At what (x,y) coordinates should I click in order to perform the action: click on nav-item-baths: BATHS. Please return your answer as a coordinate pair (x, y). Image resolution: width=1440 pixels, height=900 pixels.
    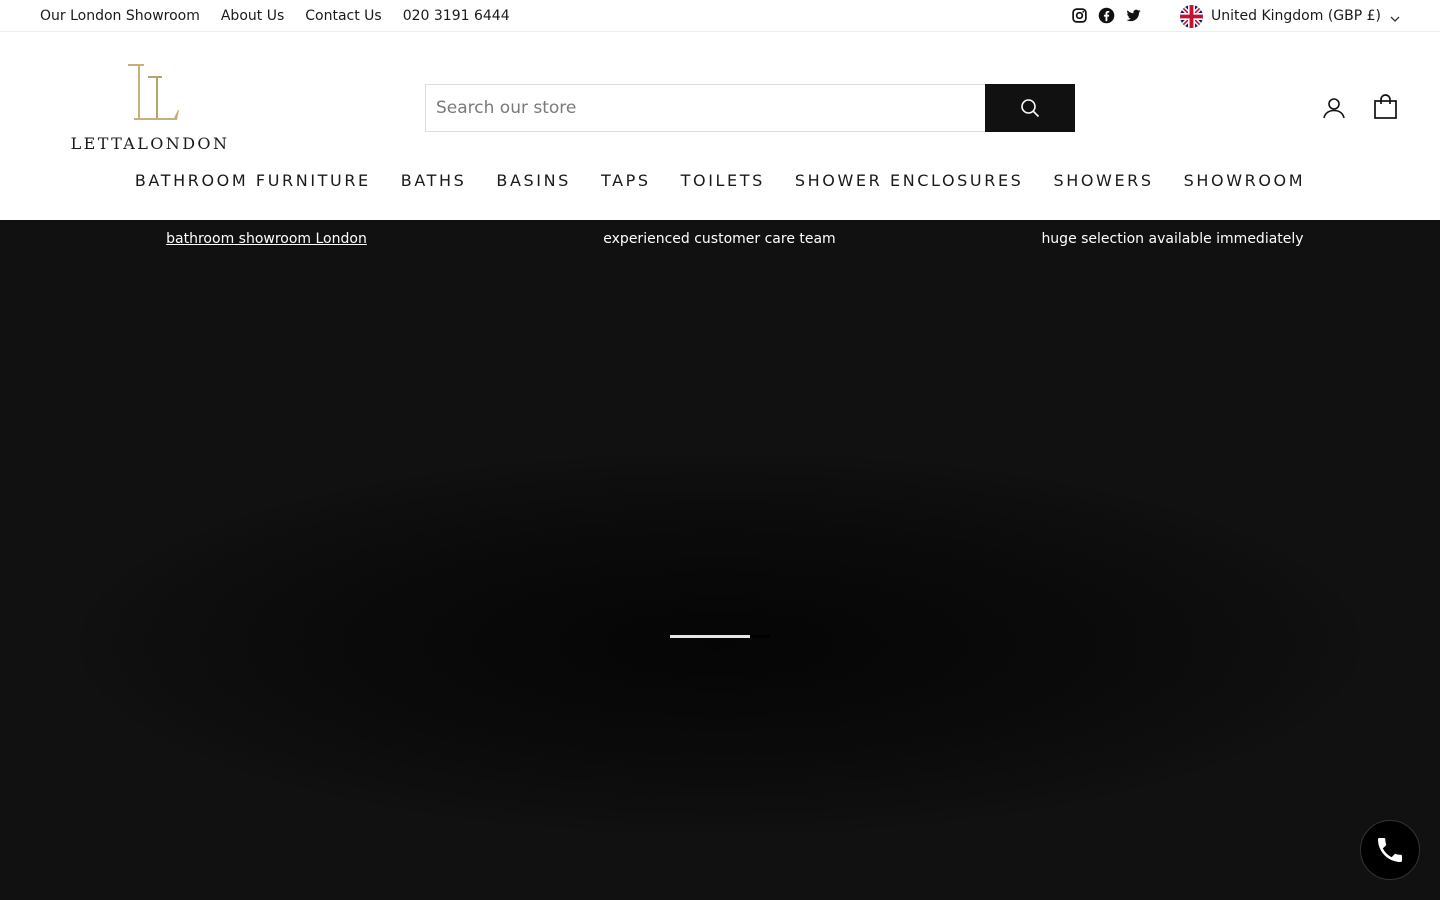
    Looking at the image, I should click on (434, 181).